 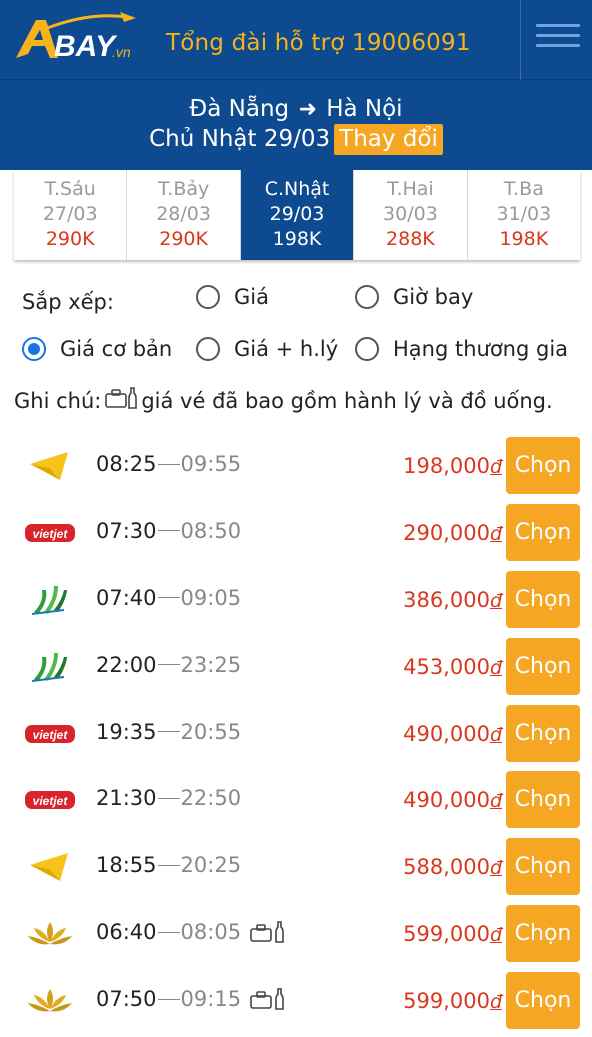 I want to click on sort-option-price: Giá, so click(x=232, y=297).